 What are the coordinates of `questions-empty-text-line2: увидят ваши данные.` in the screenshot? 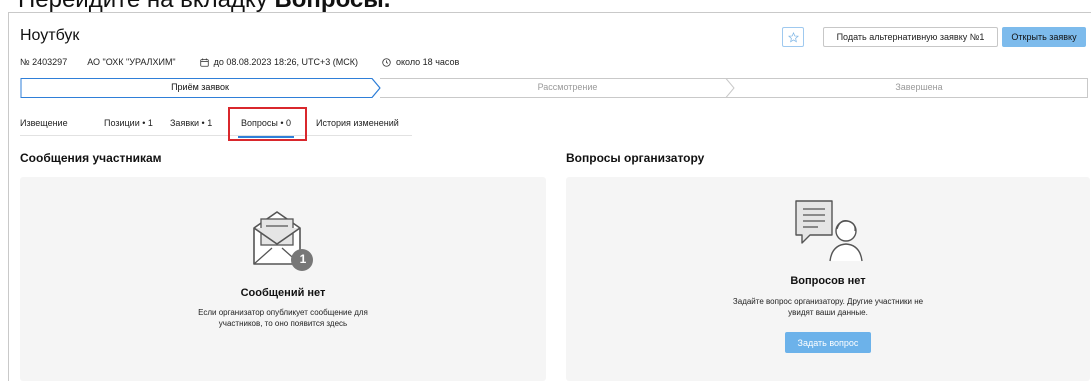 It's located at (828, 312).